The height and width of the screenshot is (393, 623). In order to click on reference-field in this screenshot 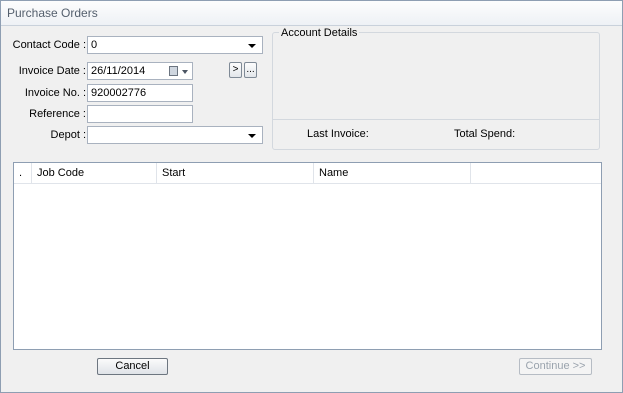, I will do `click(140, 114)`.